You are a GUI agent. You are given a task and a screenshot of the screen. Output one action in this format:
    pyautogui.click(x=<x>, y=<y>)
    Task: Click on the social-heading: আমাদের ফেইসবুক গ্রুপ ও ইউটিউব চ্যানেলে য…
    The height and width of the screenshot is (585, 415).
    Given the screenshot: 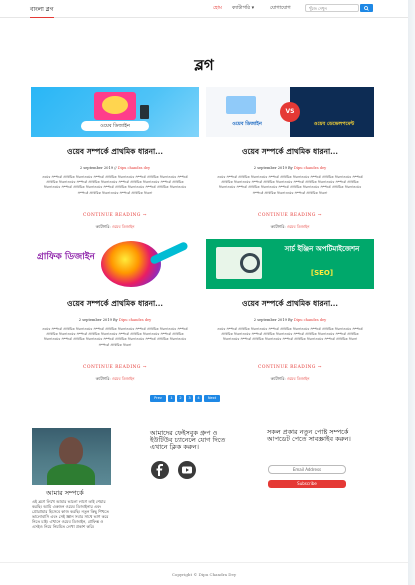 What is the action you would take?
    pyautogui.click(x=188, y=440)
    